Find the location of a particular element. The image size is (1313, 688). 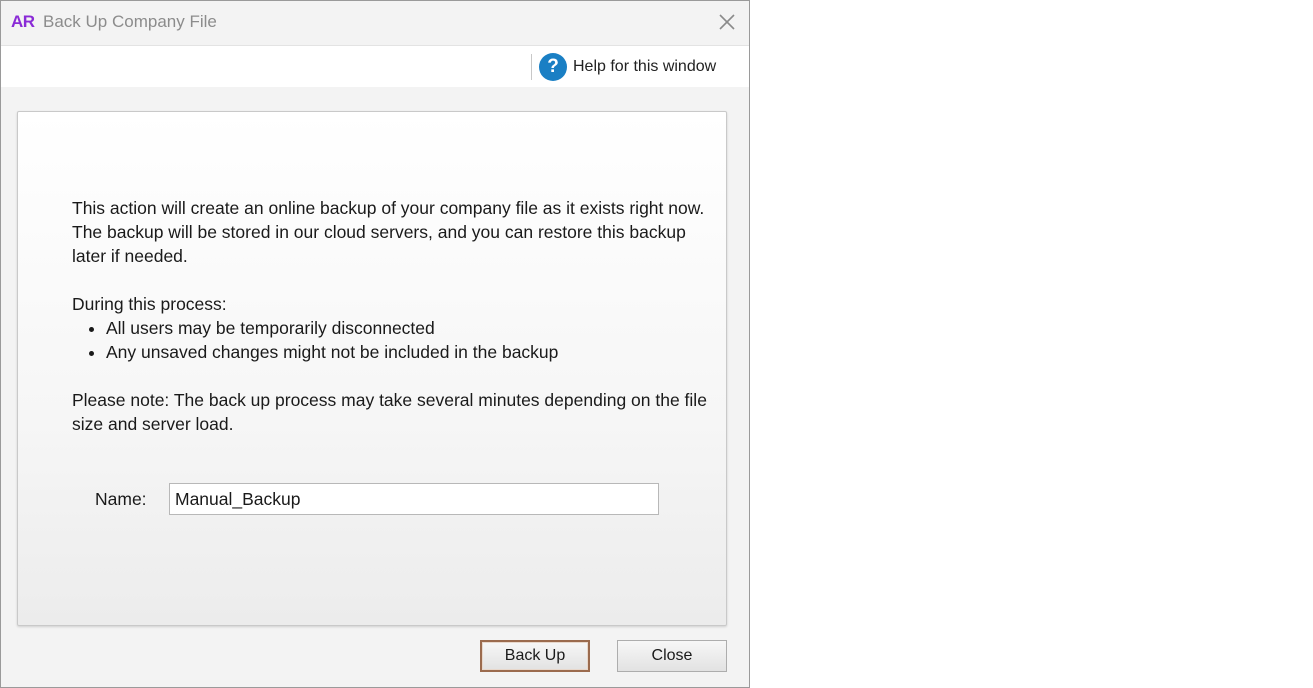

help-for-window-link: ? Help for this window is located at coordinates (627, 67).